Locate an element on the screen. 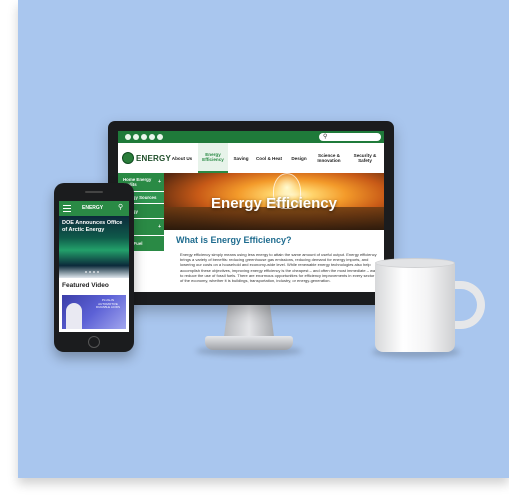 The height and width of the screenshot is (498, 509). search-input: ⚲ is located at coordinates (350, 137).